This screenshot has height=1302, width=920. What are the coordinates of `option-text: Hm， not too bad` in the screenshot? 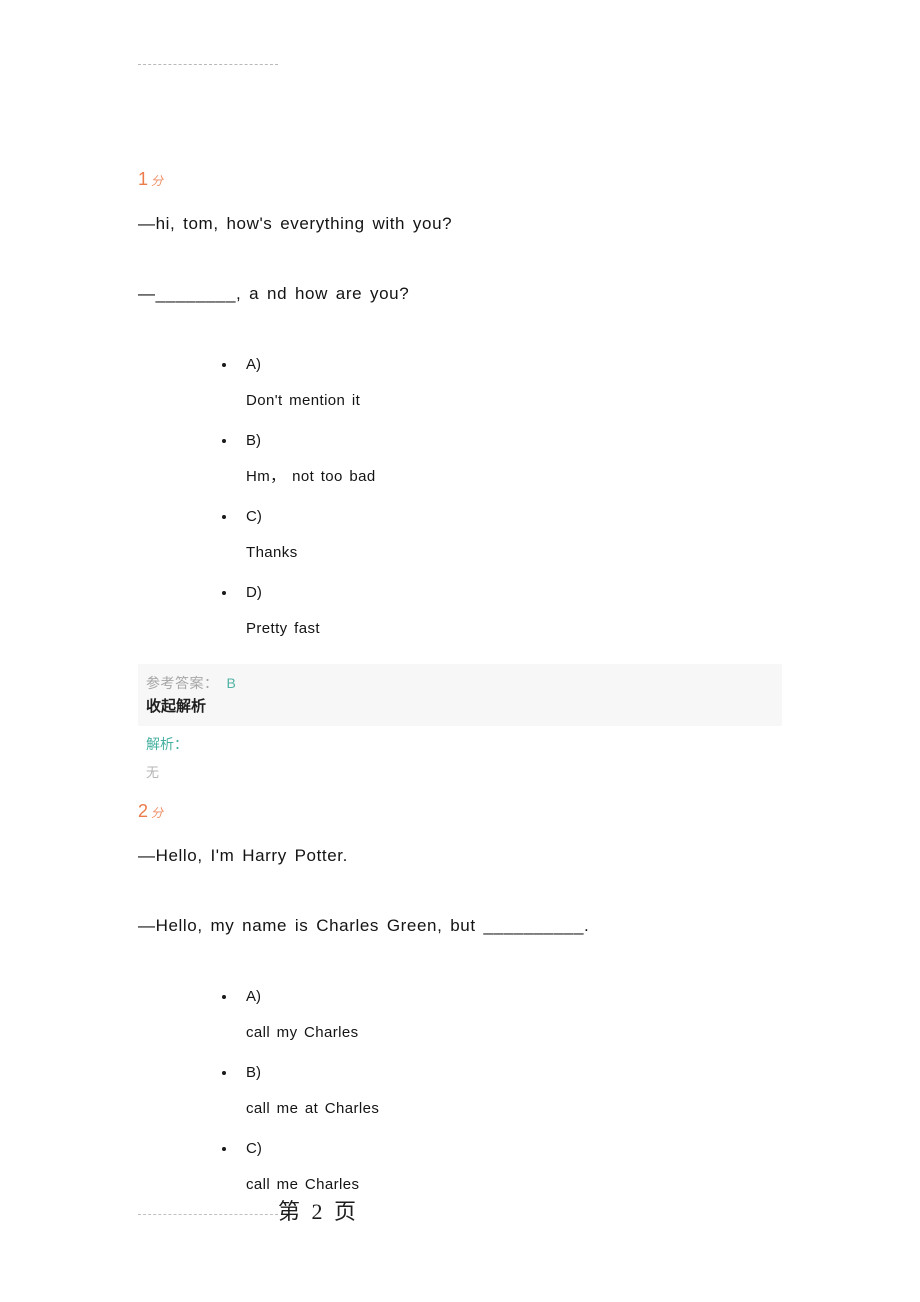 It's located at (311, 476).